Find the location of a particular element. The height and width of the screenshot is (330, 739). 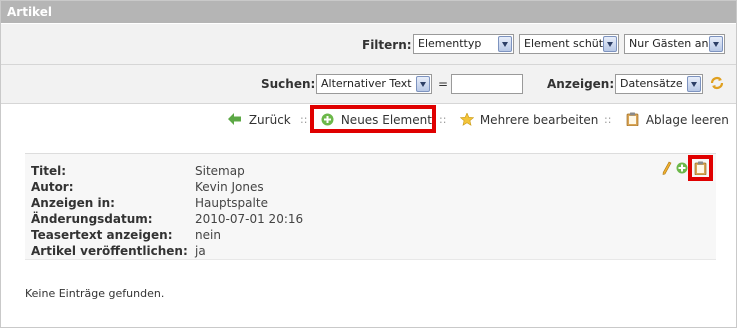

record-value: Sitemap is located at coordinates (220, 171).